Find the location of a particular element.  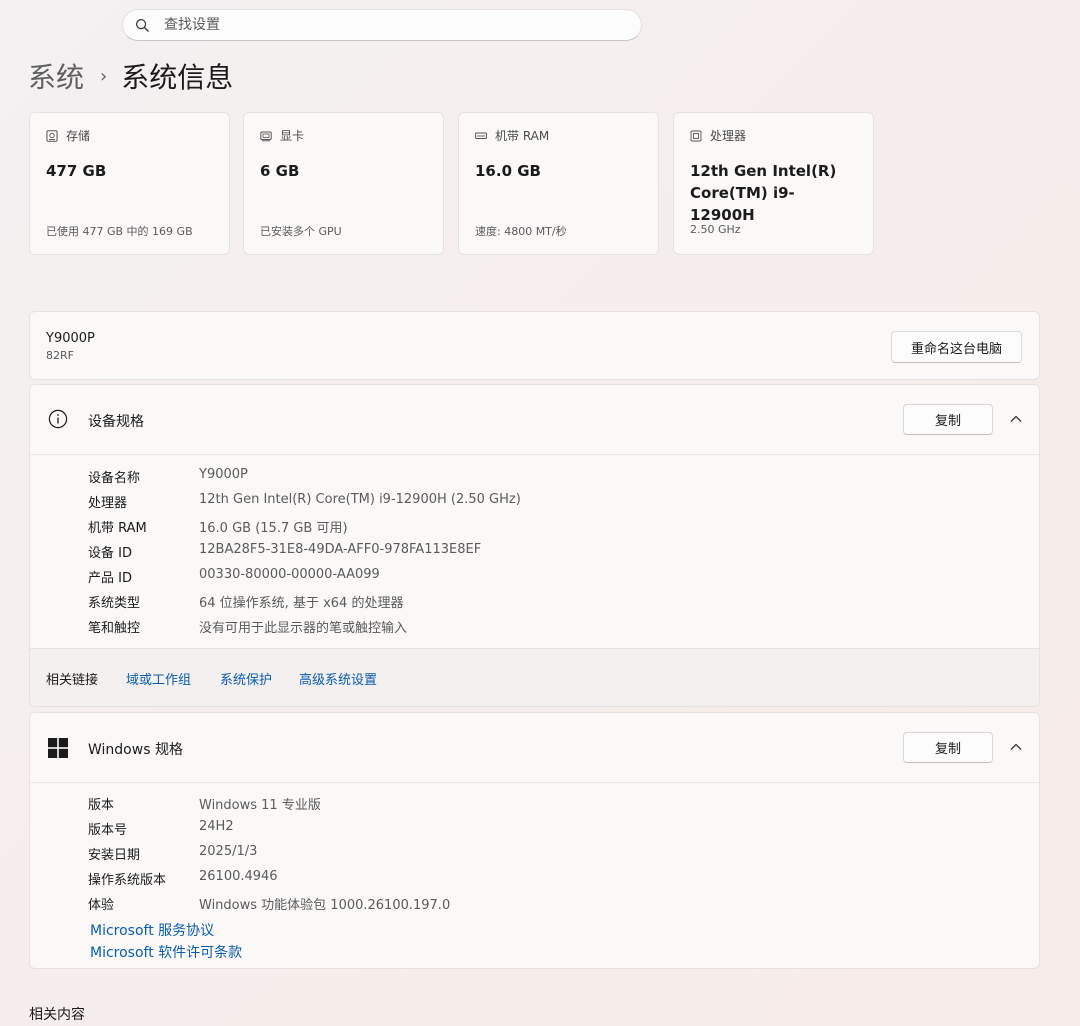

spec-row: 产品 ID 00330-80000-00000-AA099 is located at coordinates (234, 577).